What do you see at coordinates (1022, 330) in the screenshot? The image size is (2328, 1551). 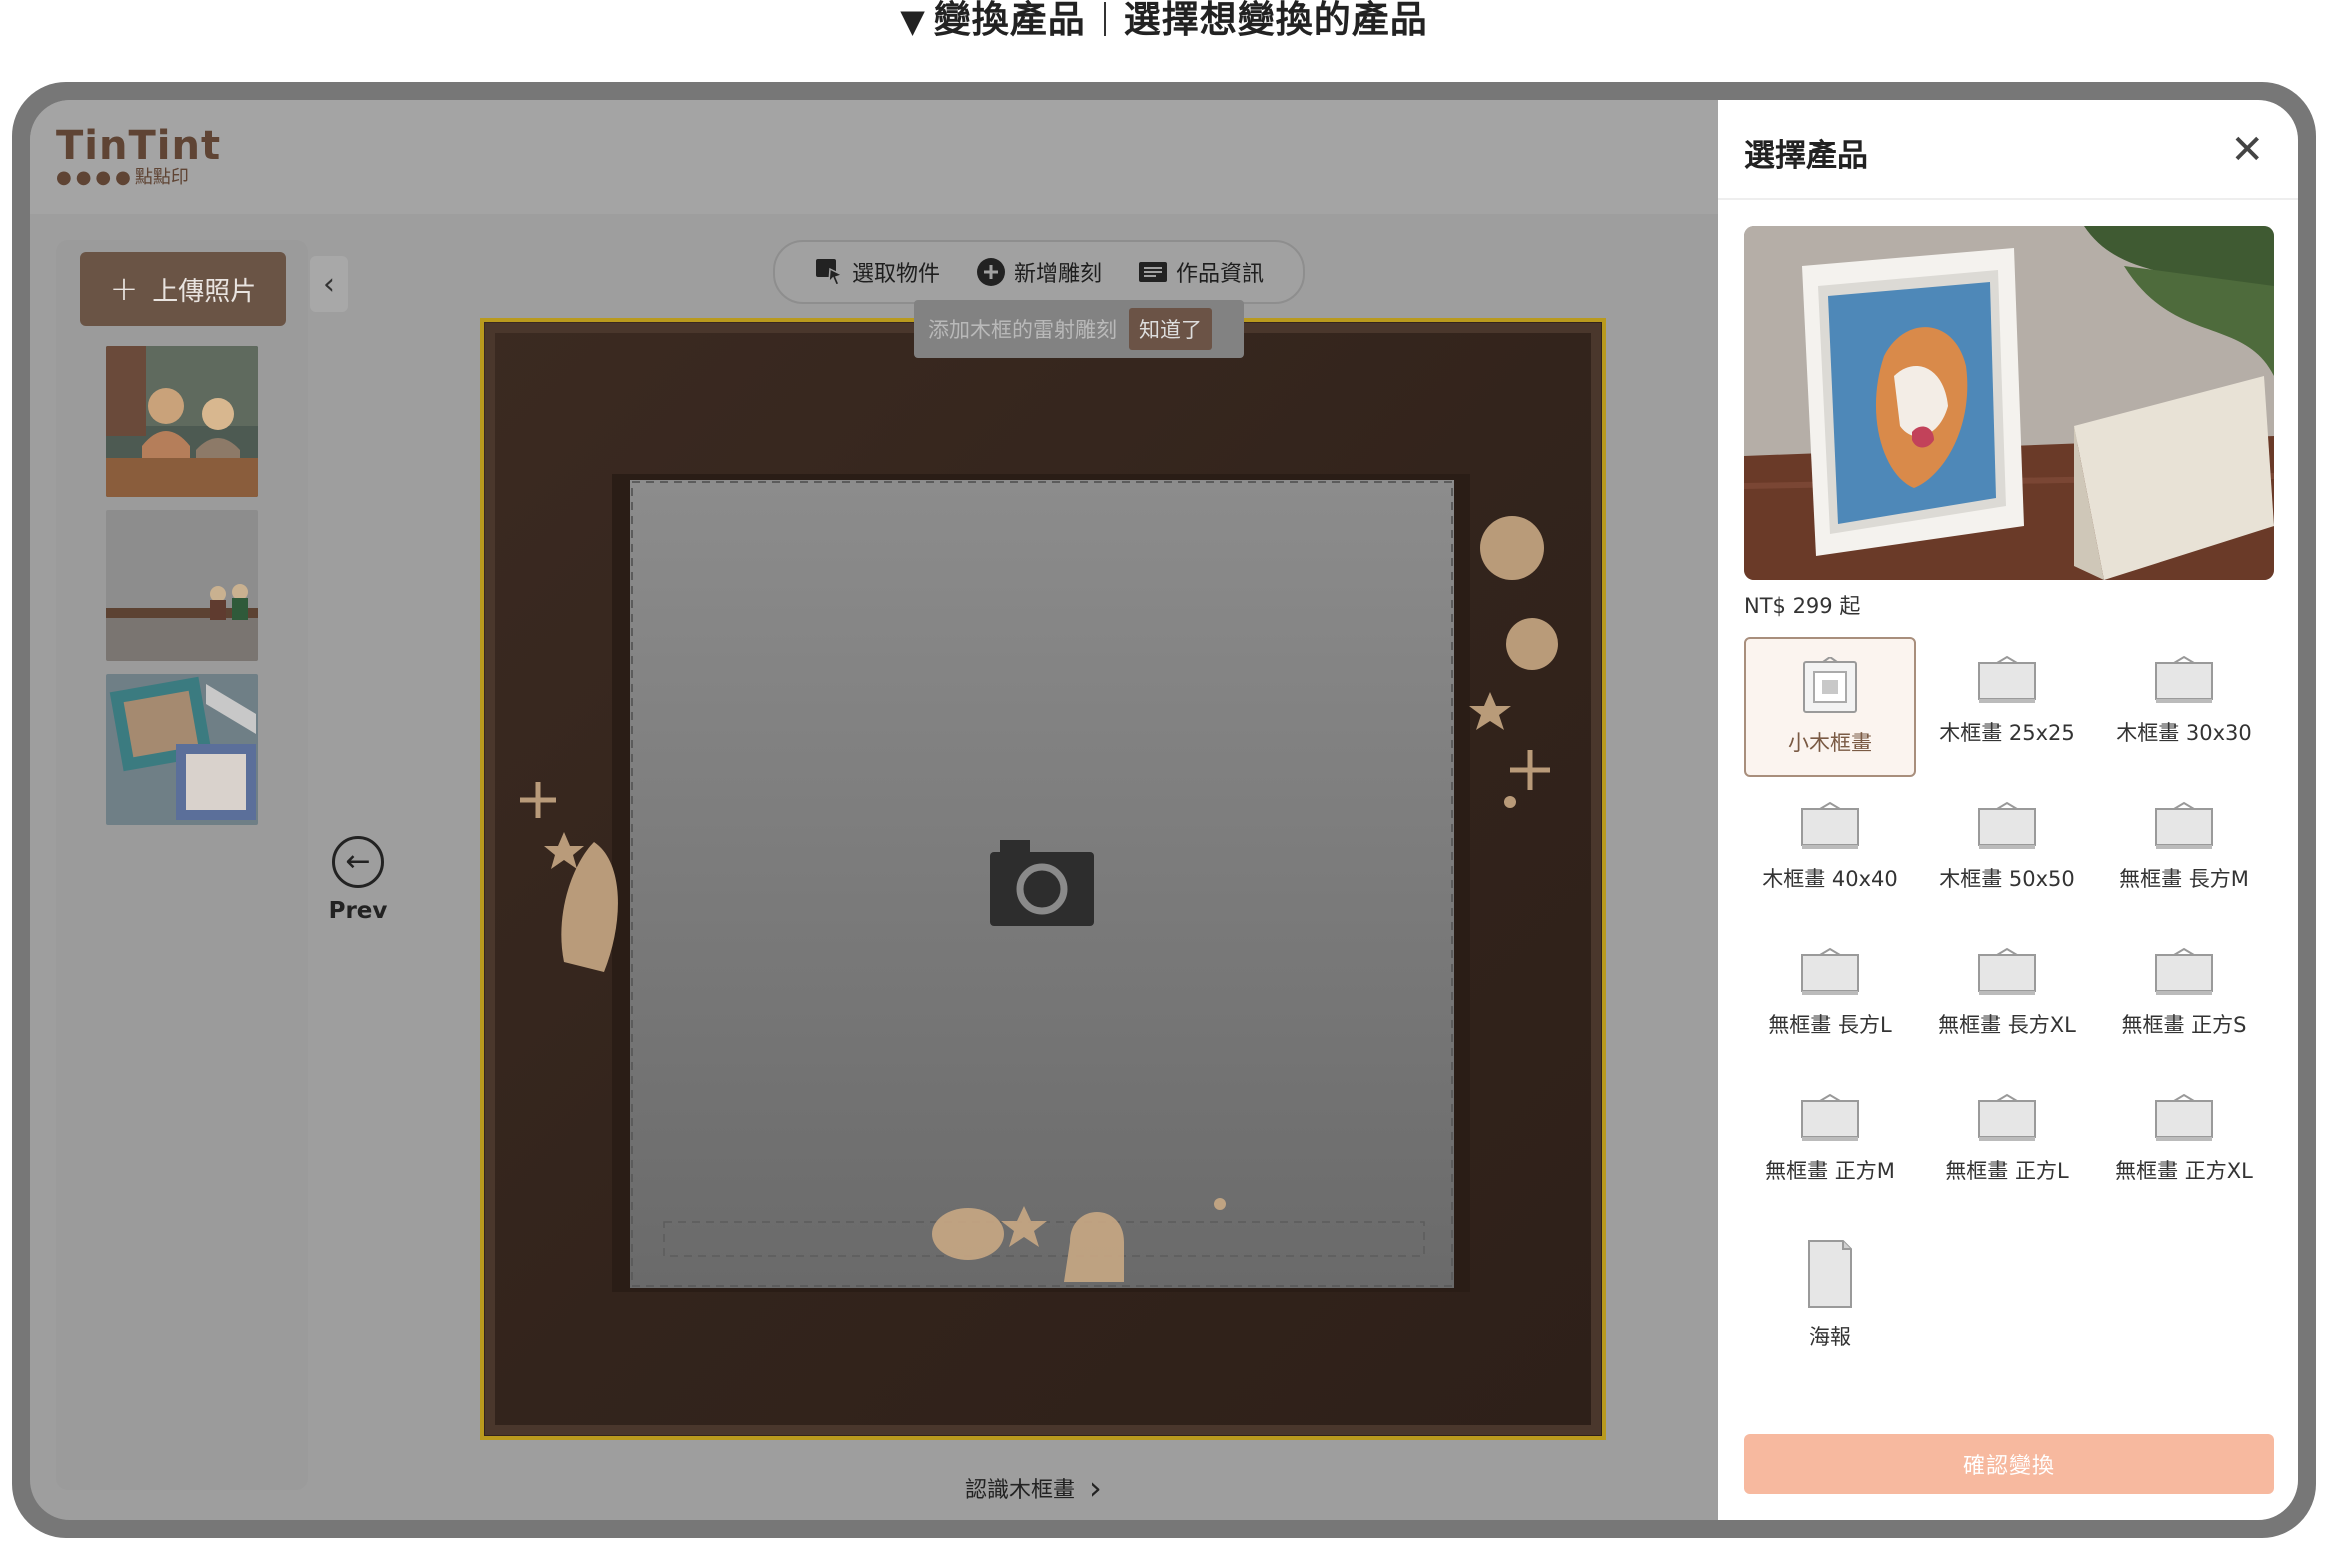 I see `tooltip-text: 添加木框的雷射雕刻` at bounding box center [1022, 330].